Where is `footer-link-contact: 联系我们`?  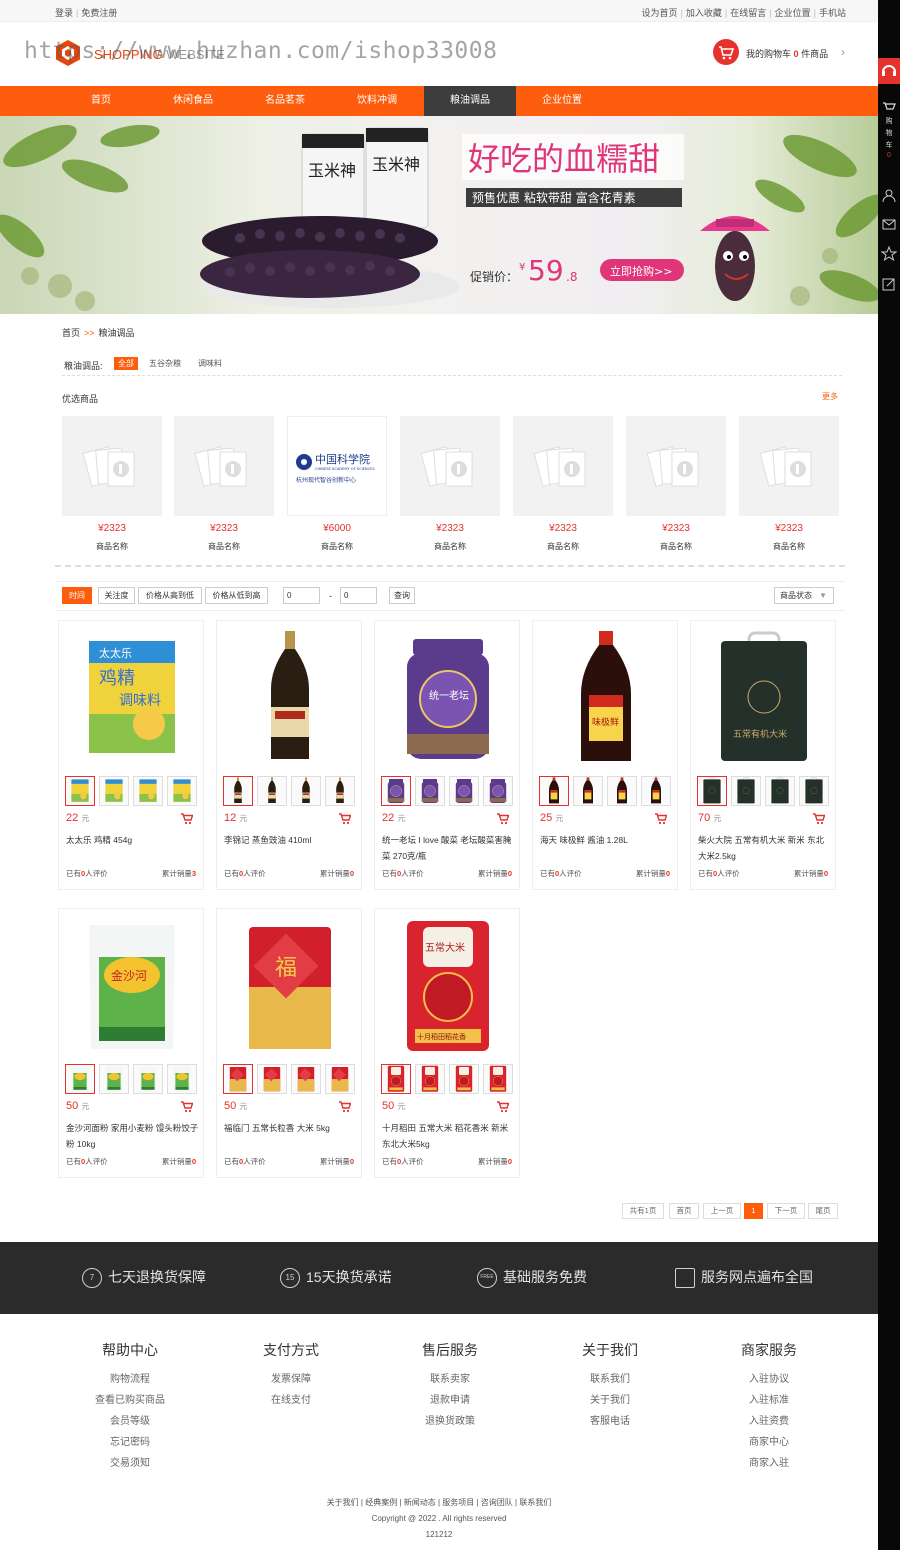 footer-link-contact: 联系我们 is located at coordinates (535, 1502).